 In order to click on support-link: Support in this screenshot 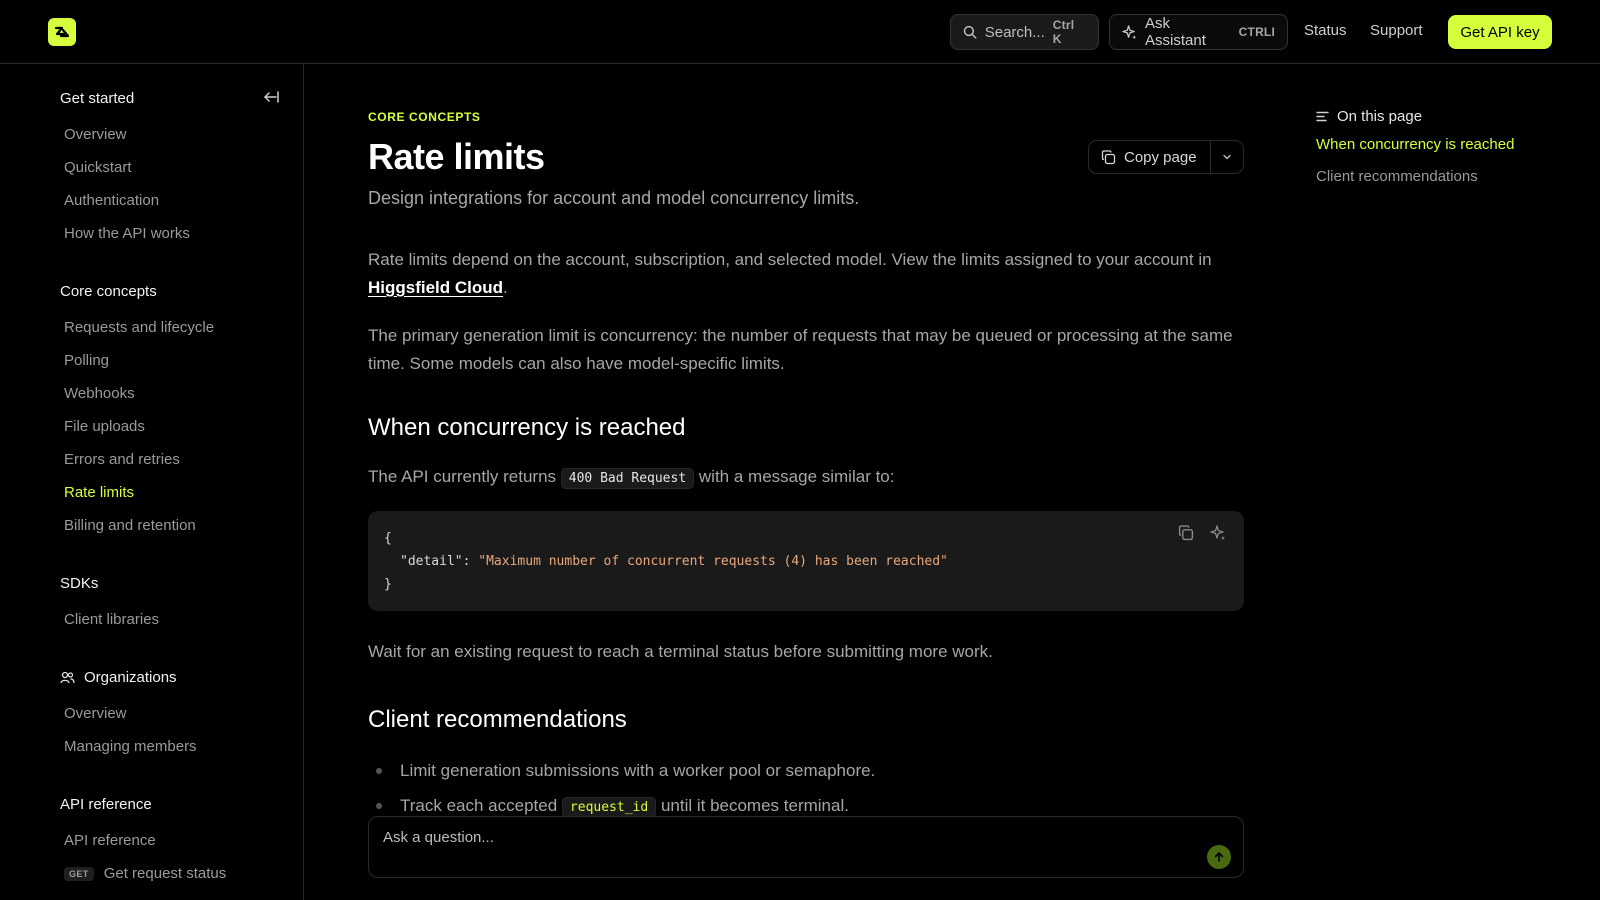, I will do `click(1396, 30)`.